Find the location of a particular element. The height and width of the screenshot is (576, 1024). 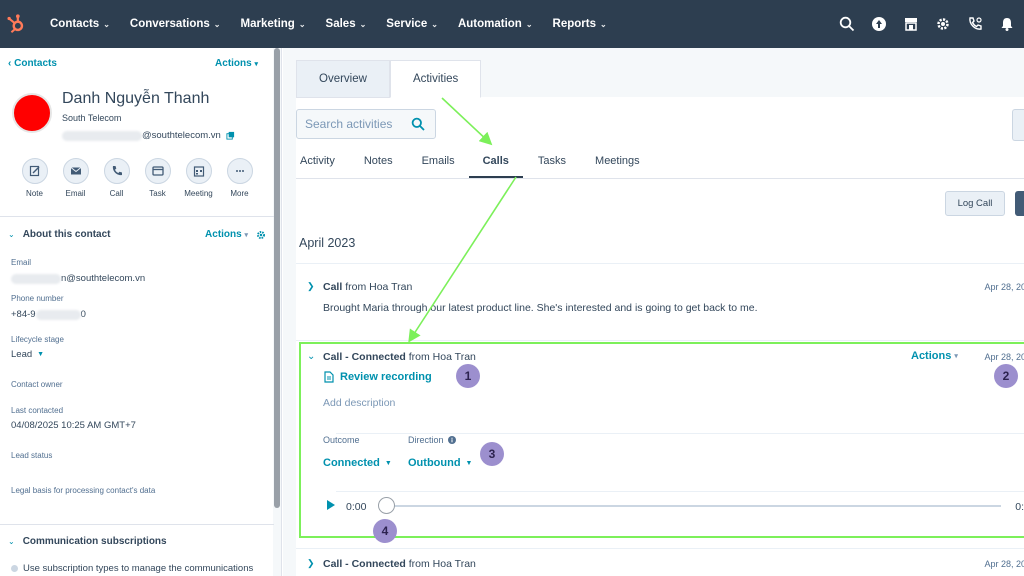

subtab-calls: Calls is located at coordinates (495, 164).